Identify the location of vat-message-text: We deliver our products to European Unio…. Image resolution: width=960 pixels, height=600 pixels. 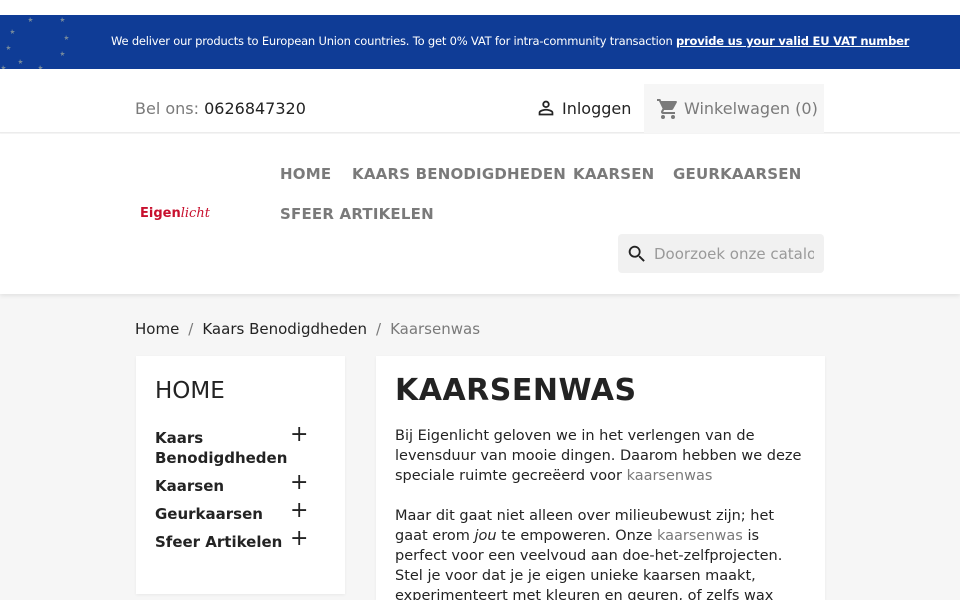
(393, 41).